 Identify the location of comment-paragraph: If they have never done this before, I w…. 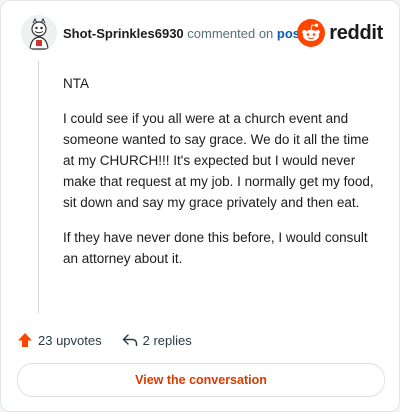
(215, 248).